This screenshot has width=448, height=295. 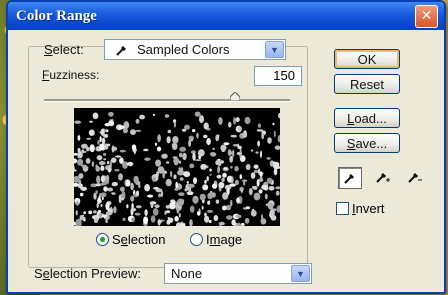 I want to click on invert-checkbox: Invert, so click(x=360, y=208).